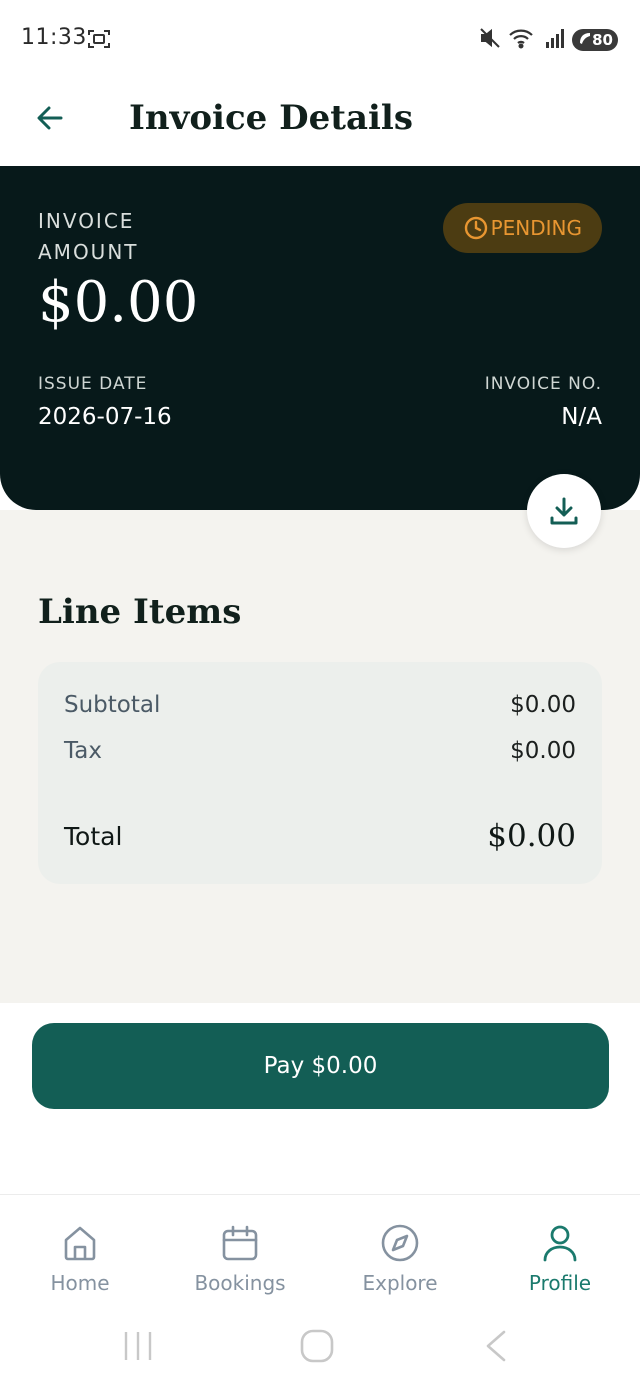 The height and width of the screenshot is (1387, 640). I want to click on back-system-icon, so click(496, 1348).